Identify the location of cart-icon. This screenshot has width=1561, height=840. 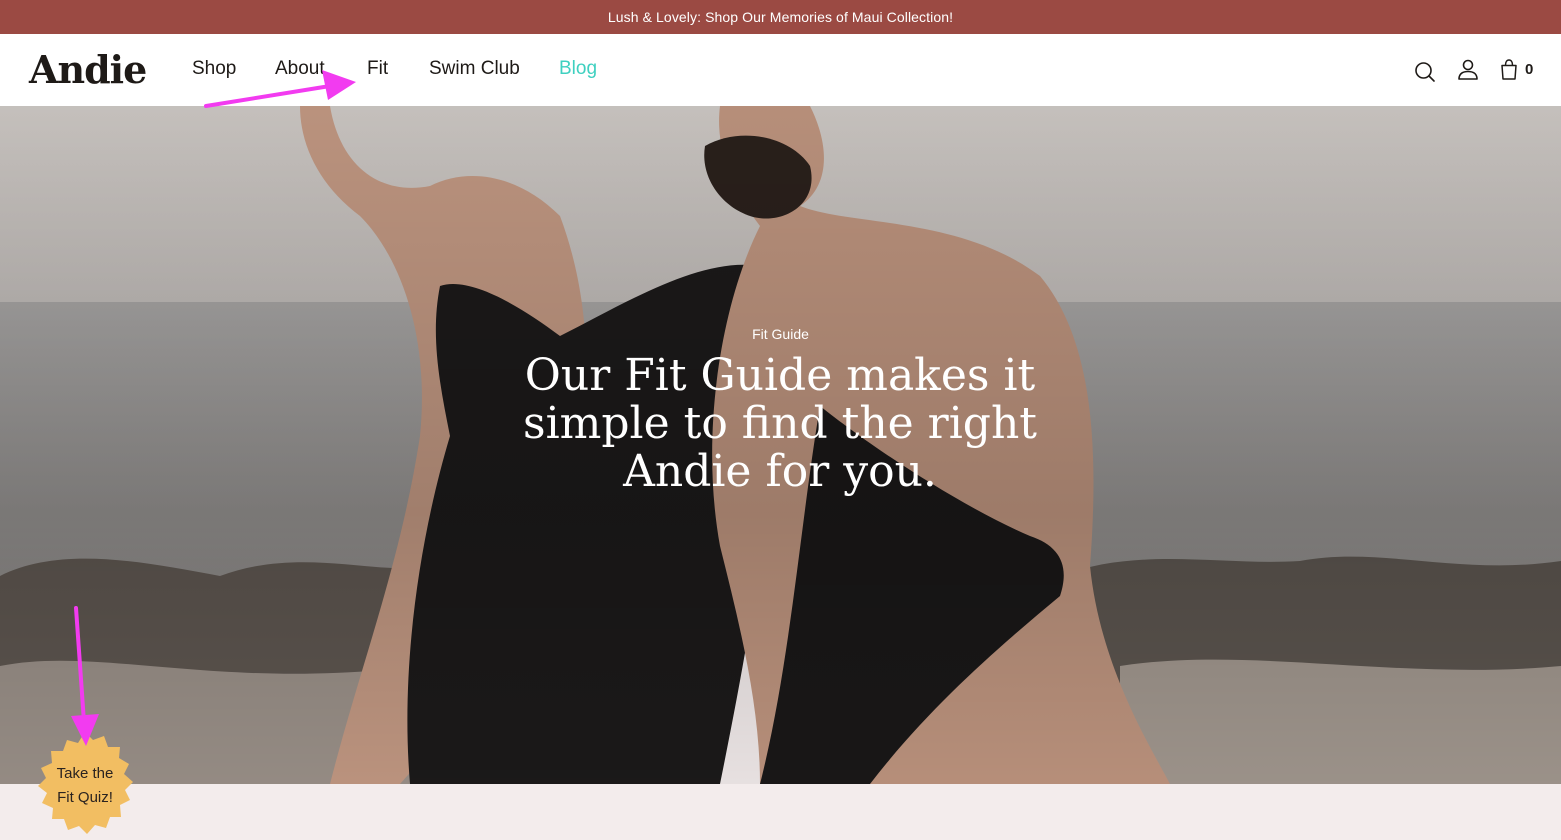
(1509, 72).